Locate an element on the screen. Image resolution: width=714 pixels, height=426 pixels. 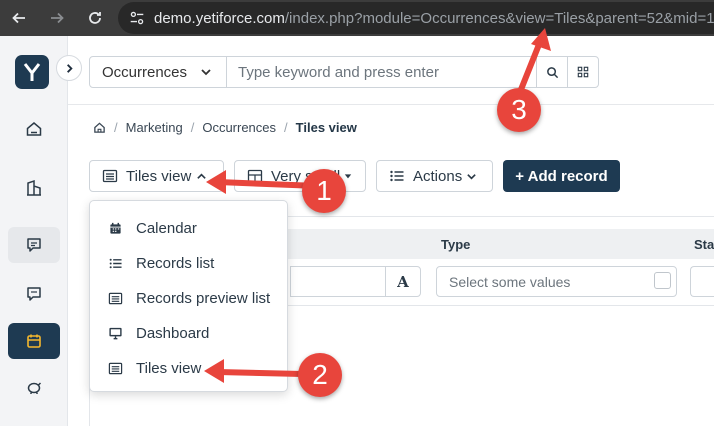
chevron-right-icon is located at coordinates (69, 68).